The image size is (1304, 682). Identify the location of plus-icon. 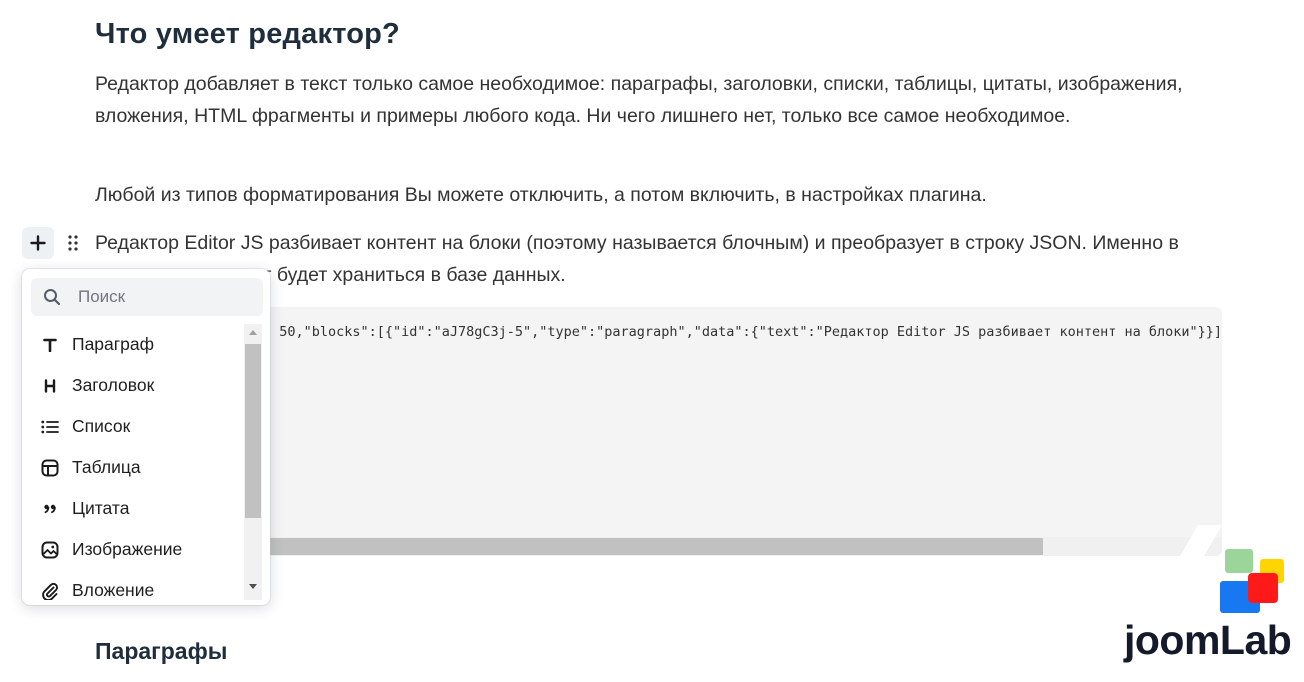
(38, 243).